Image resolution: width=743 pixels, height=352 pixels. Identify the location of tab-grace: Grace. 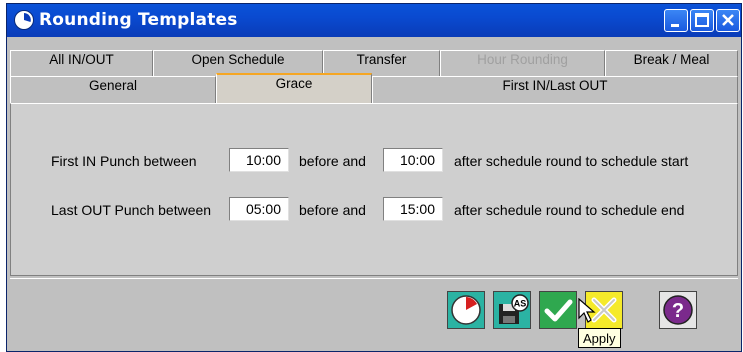
(294, 88).